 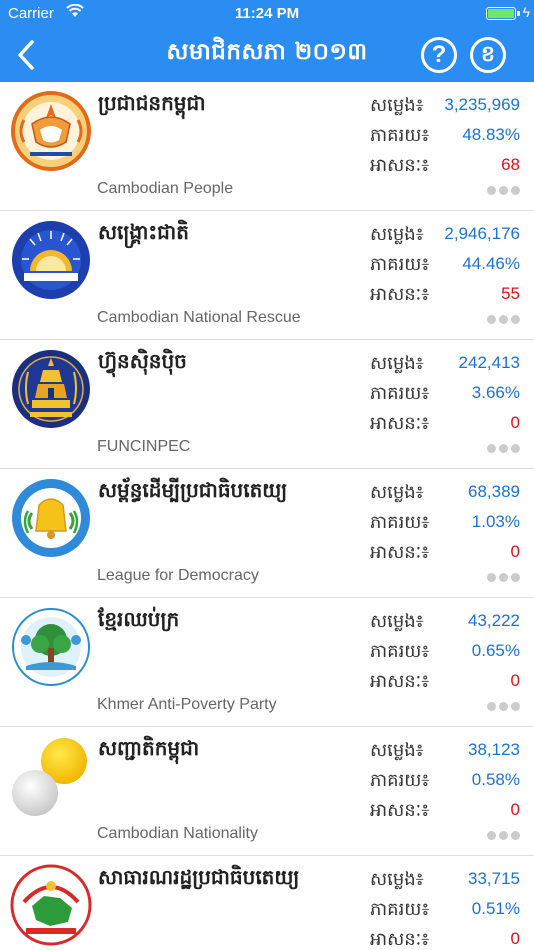 I want to click on party-name-kh: សម្ព័ន្ធដើម្បីប្រជាធិបតេយ្យ, so click(x=193, y=490).